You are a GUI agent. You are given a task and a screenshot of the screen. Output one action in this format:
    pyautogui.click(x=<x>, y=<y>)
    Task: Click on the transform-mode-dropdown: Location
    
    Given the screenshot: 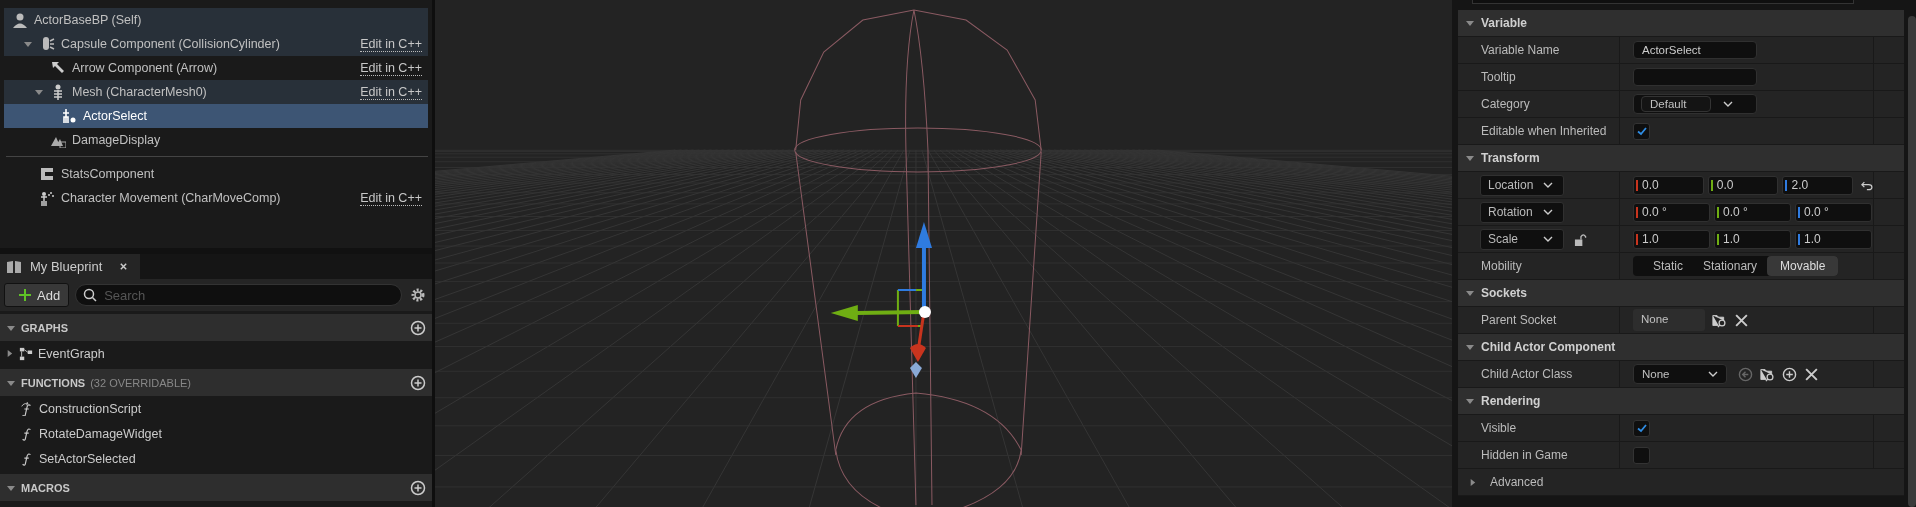 What is the action you would take?
    pyautogui.click(x=1522, y=185)
    